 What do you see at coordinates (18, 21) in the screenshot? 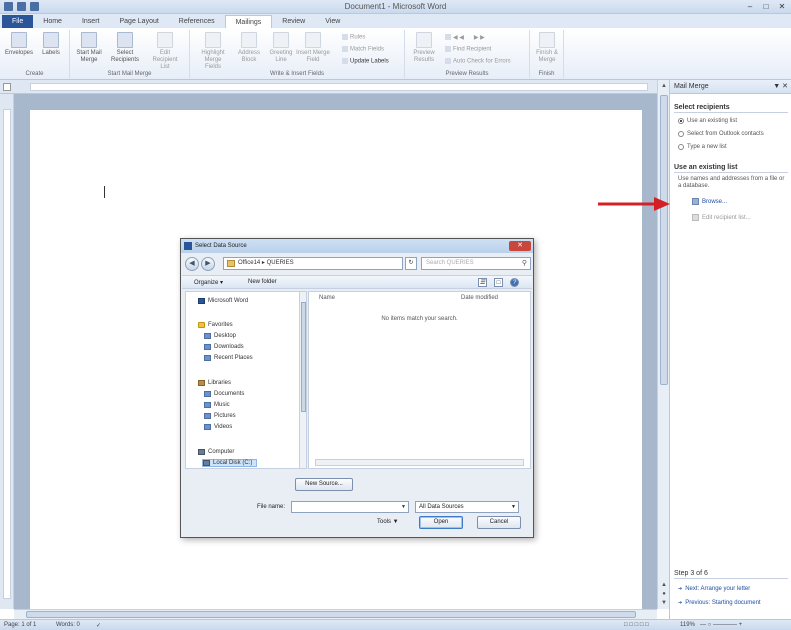
I see `tab-file: File` at bounding box center [18, 21].